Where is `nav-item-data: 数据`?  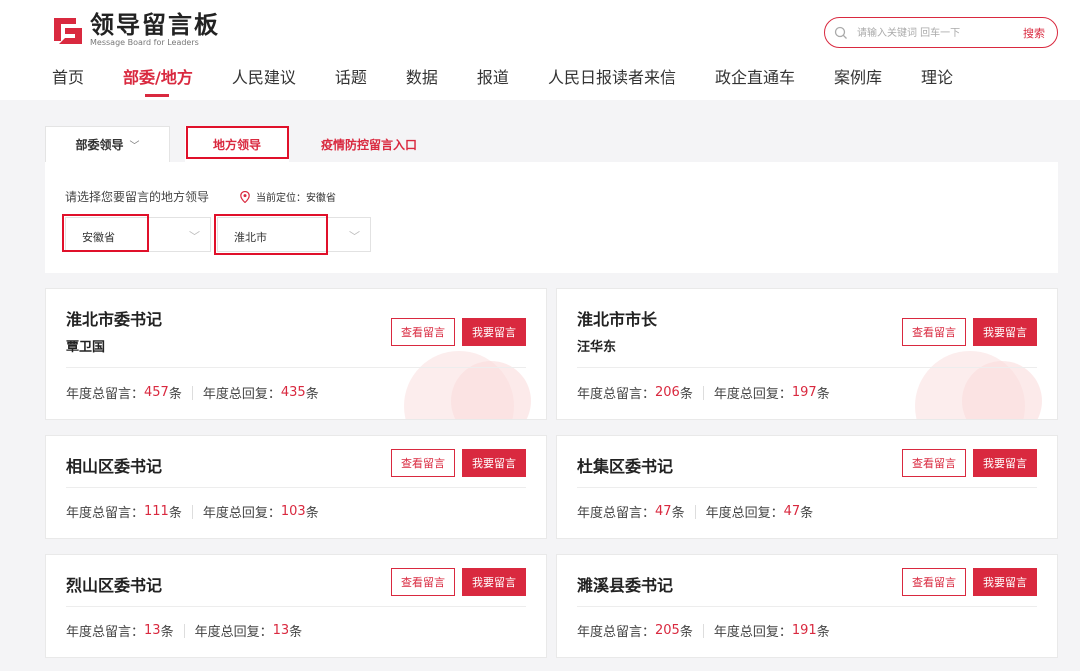
nav-item-data: 数据 is located at coordinates (422, 79).